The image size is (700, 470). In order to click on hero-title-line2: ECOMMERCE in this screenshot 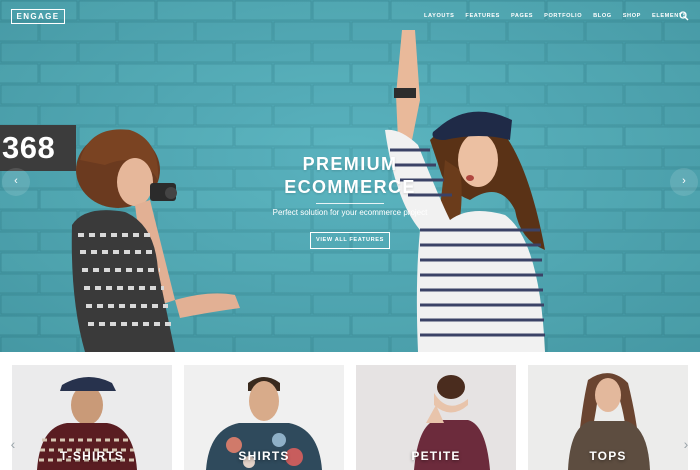, I will do `click(350, 187)`.